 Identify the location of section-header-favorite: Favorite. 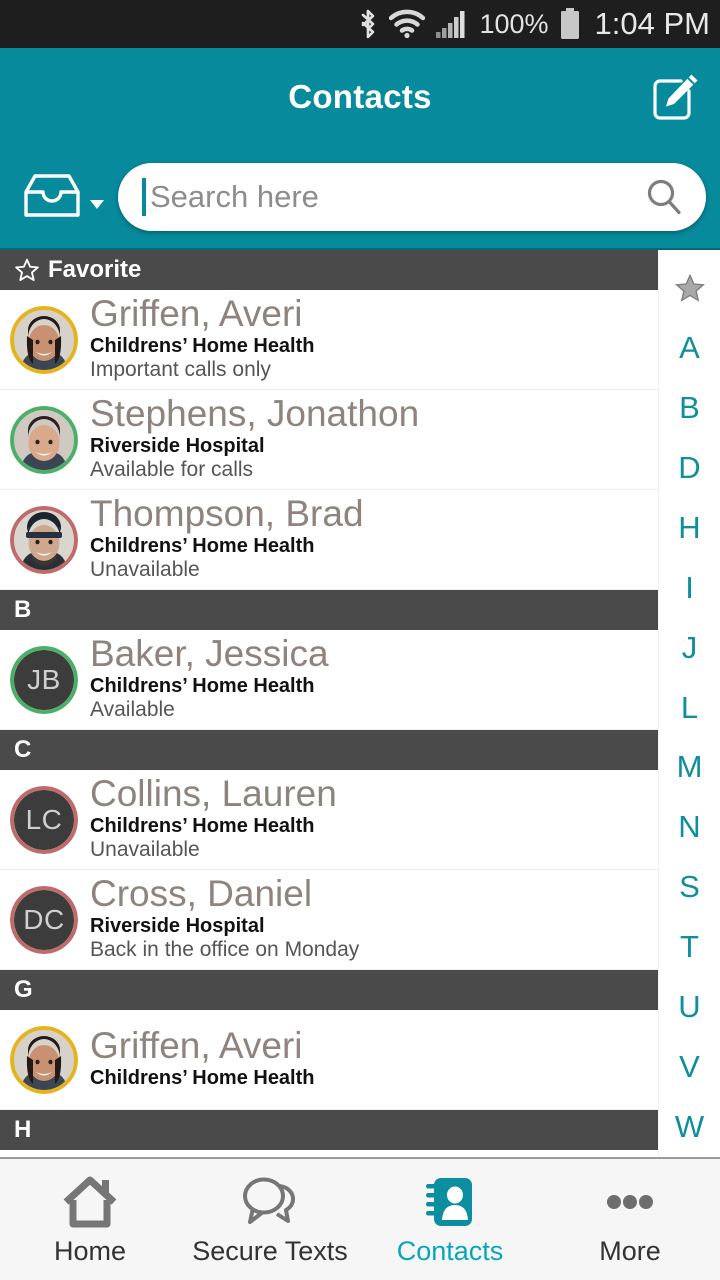
(329, 270).